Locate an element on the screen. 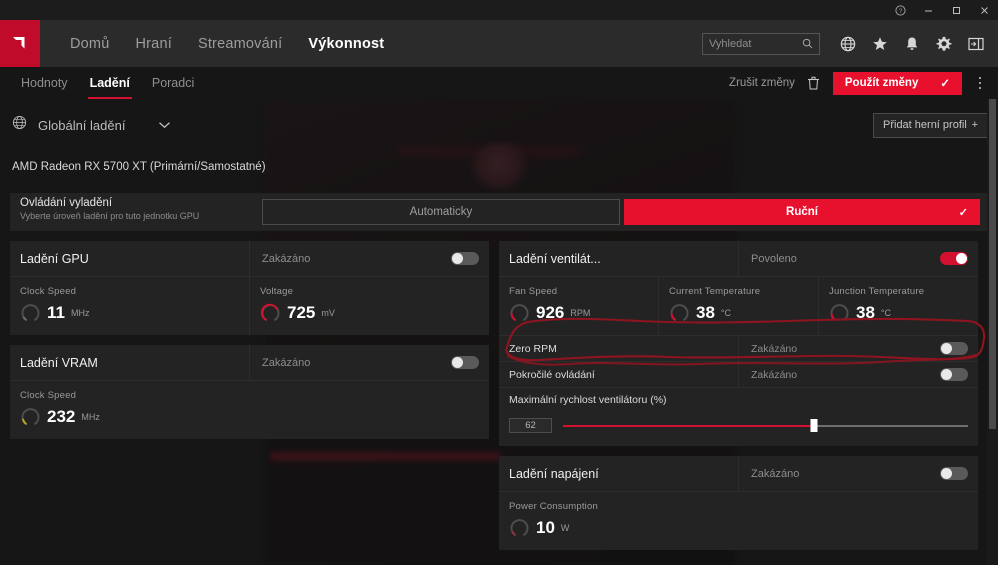 The image size is (998, 565). metric-voltage: Voltage 725 mV is located at coordinates (369, 306).